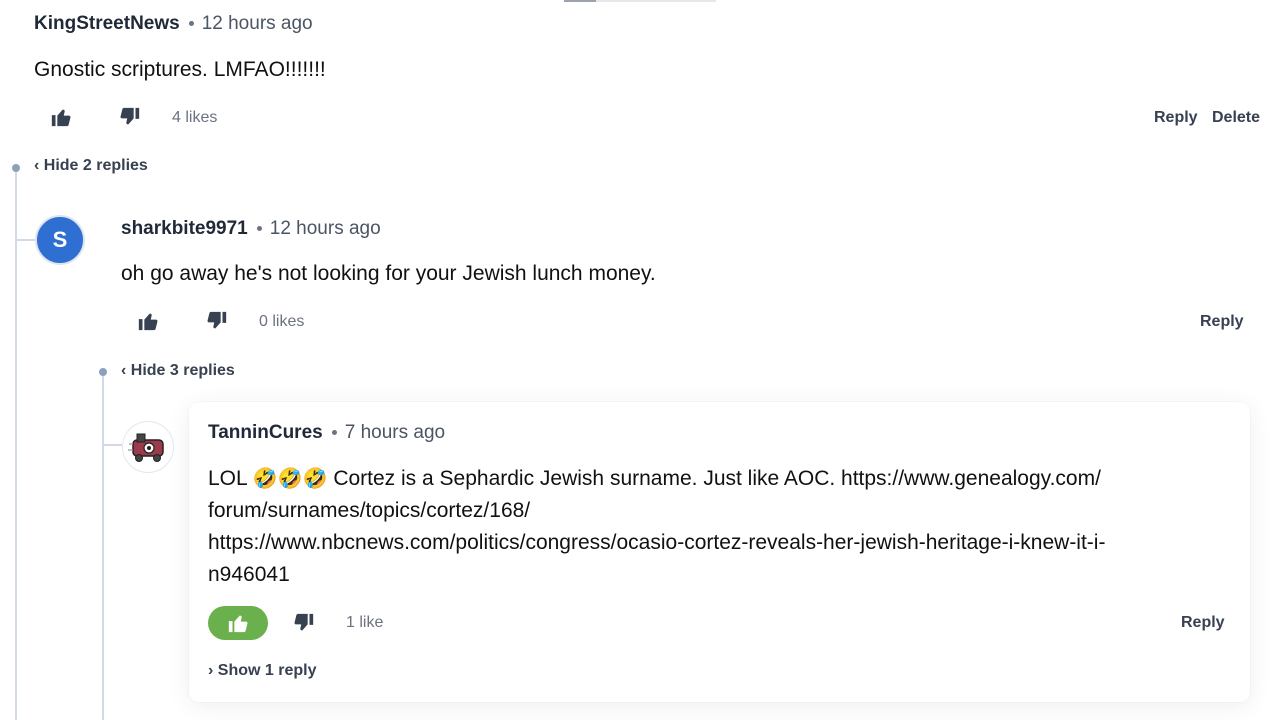 The height and width of the screenshot is (720, 1280). Describe the element at coordinates (1236, 118) in the screenshot. I see `delete-button: Delete` at that location.